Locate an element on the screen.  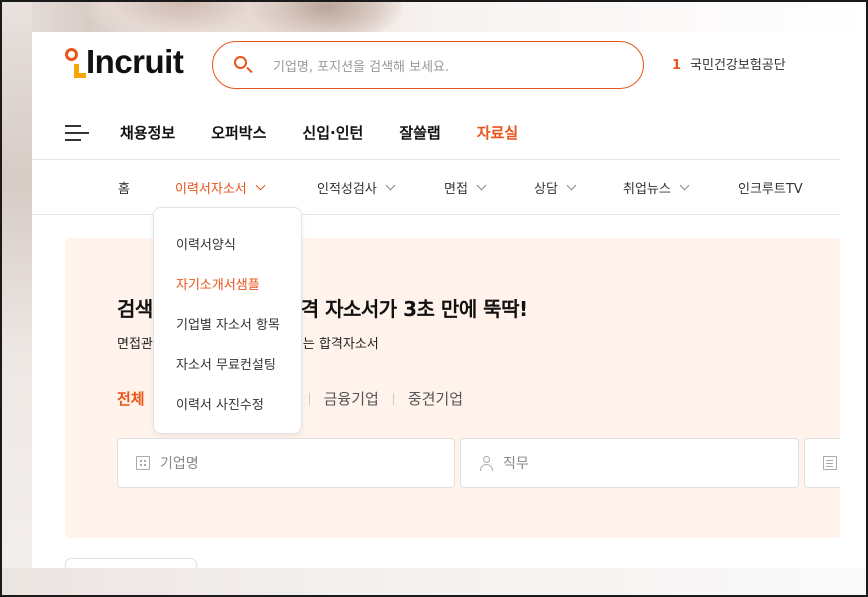
tab-midsize: 중견기업 is located at coordinates (435, 398).